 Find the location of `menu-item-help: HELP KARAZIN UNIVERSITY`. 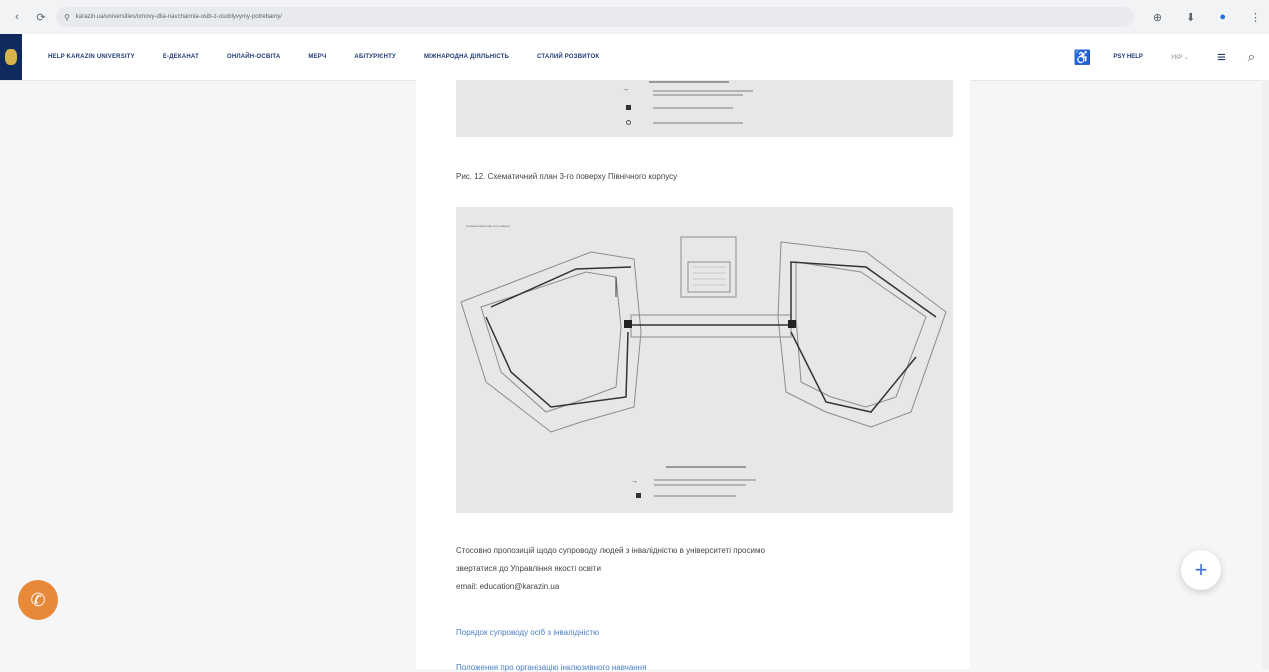

menu-item-help: HELP KARAZIN UNIVERSITY is located at coordinates (91, 57).